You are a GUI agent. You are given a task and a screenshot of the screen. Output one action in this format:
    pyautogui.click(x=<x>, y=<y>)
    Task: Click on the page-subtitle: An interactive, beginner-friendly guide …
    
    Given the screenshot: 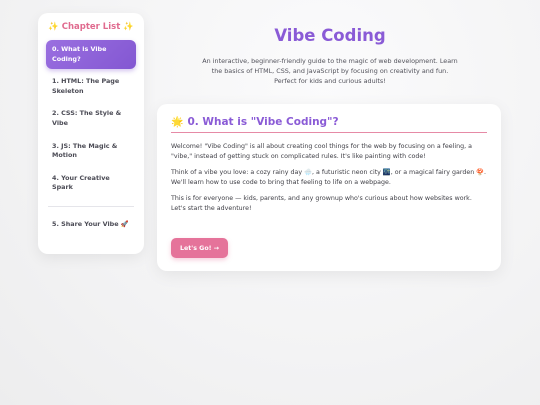 What is the action you would take?
    pyautogui.click(x=330, y=71)
    